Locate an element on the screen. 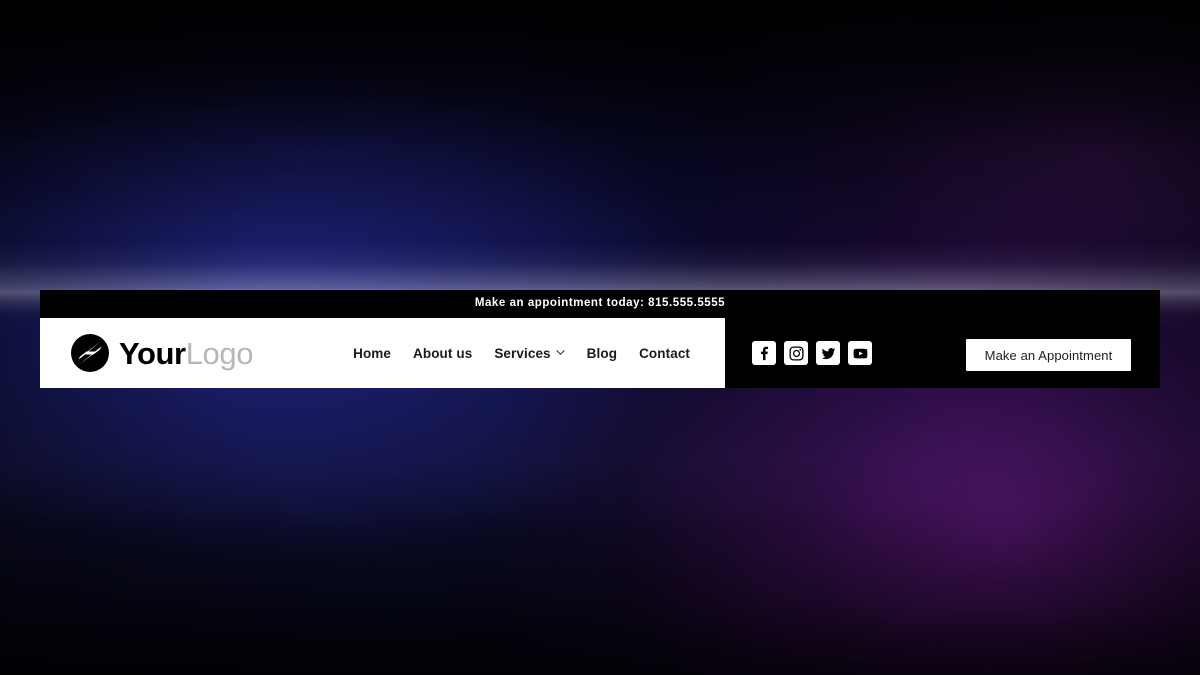  nav-item-home-label: Home is located at coordinates (372, 353).